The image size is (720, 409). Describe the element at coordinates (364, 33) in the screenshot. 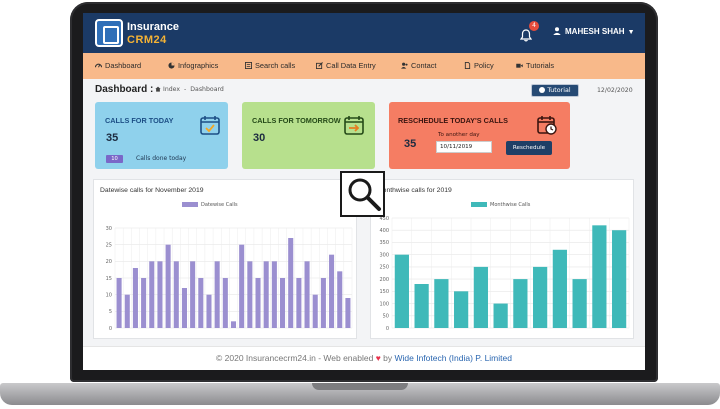

I see `top-header: Insurance CRM24 4 MAHESH SHAH ▼` at that location.